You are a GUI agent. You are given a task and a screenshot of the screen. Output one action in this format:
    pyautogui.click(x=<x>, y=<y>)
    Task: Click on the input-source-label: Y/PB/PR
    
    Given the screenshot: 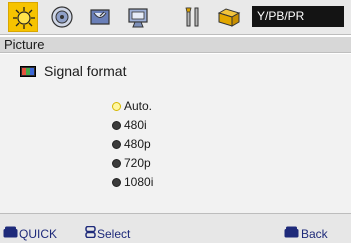 What is the action you would take?
    pyautogui.click(x=298, y=16)
    